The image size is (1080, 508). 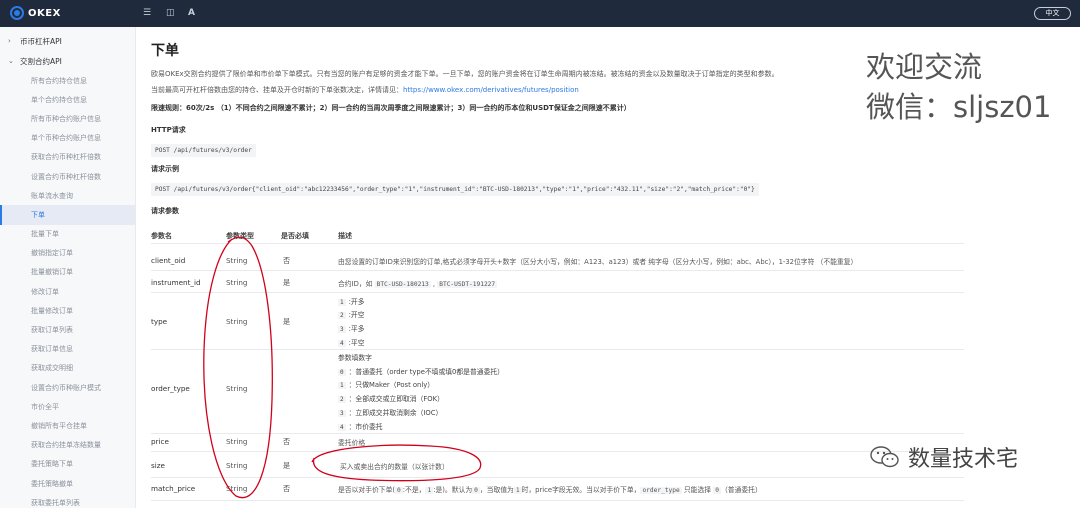 I want to click on param-description: 合约ID，如 BTC-USD-180213 , BTC-USDT-191227, so click(x=418, y=284).